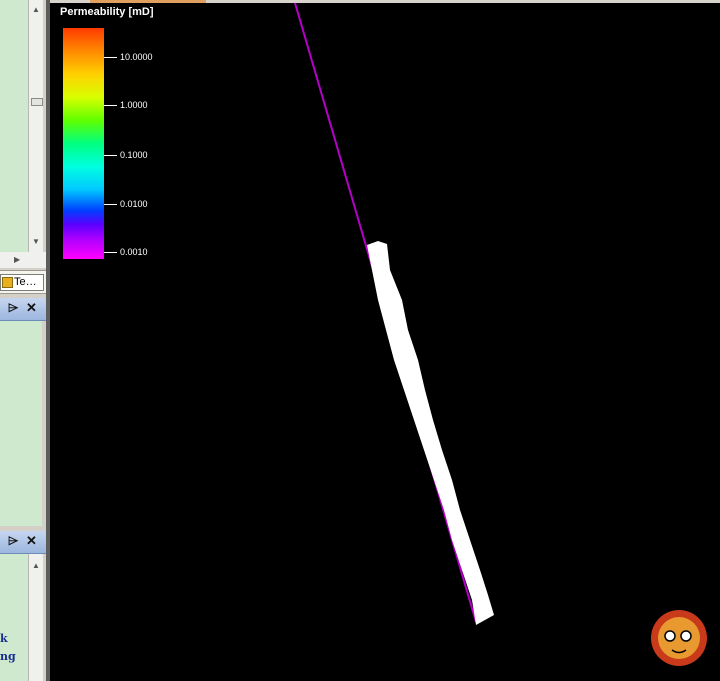 Image resolution: width=720 pixels, height=681 pixels. I want to click on legend-tick-label: 1.0000, so click(134, 105).